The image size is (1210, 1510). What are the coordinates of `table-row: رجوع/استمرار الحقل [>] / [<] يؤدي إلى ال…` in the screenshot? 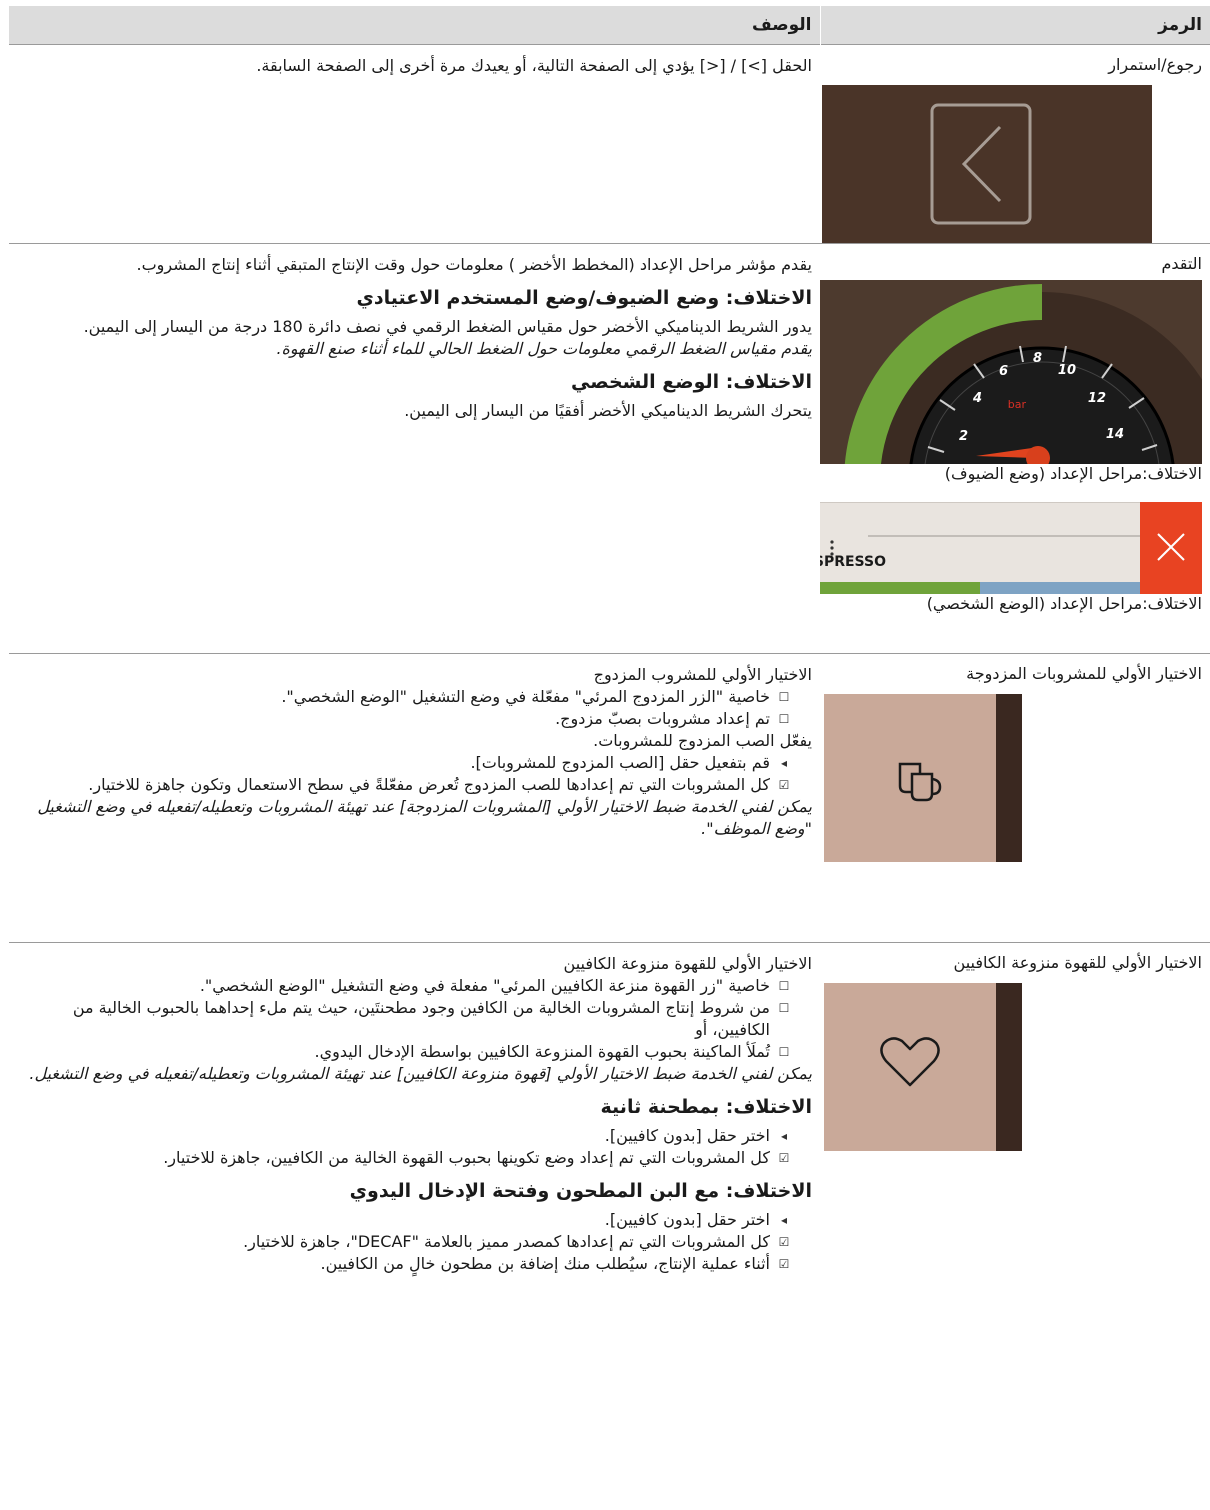 It's located at (609, 144).